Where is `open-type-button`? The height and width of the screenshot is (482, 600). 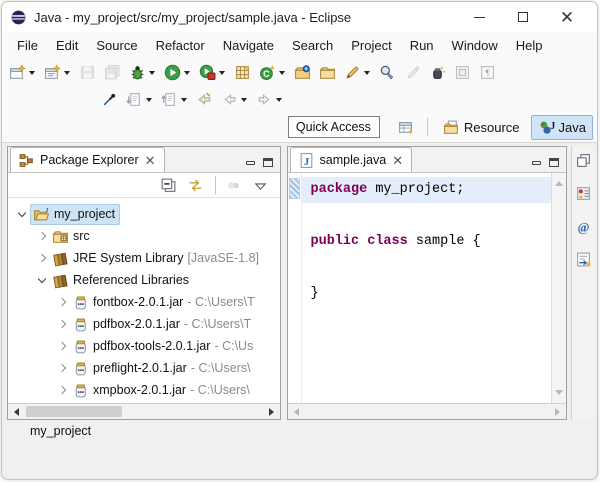
open-type-button is located at coordinates (437, 72).